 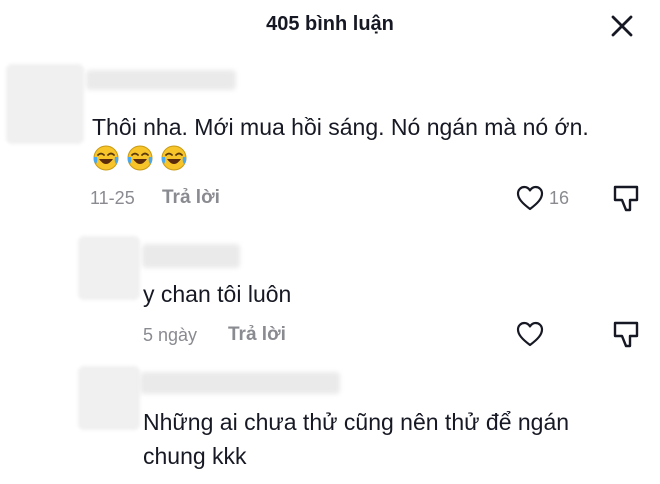 What do you see at coordinates (112, 198) in the screenshot?
I see `comment-date: 11-25` at bounding box center [112, 198].